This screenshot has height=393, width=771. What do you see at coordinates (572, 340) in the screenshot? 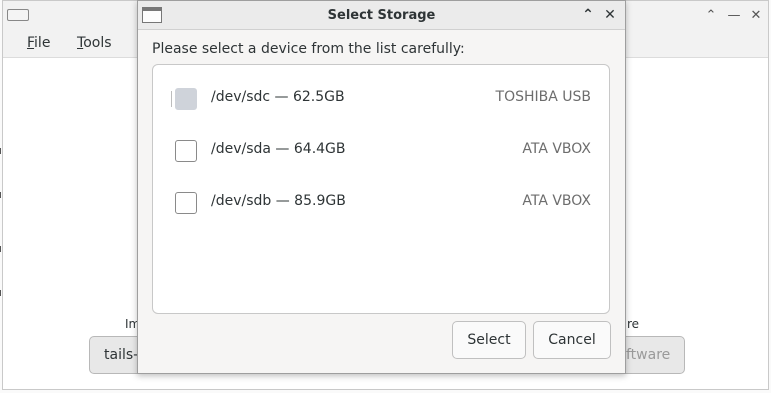
I see `cancel-button: Cancel` at bounding box center [572, 340].